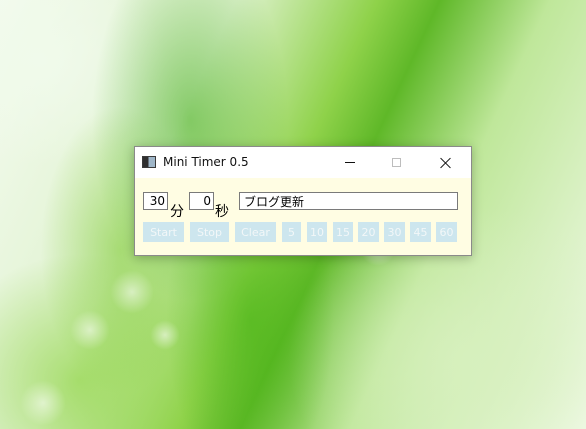 The height and width of the screenshot is (429, 586). I want to click on stop-button: Stop, so click(209, 232).